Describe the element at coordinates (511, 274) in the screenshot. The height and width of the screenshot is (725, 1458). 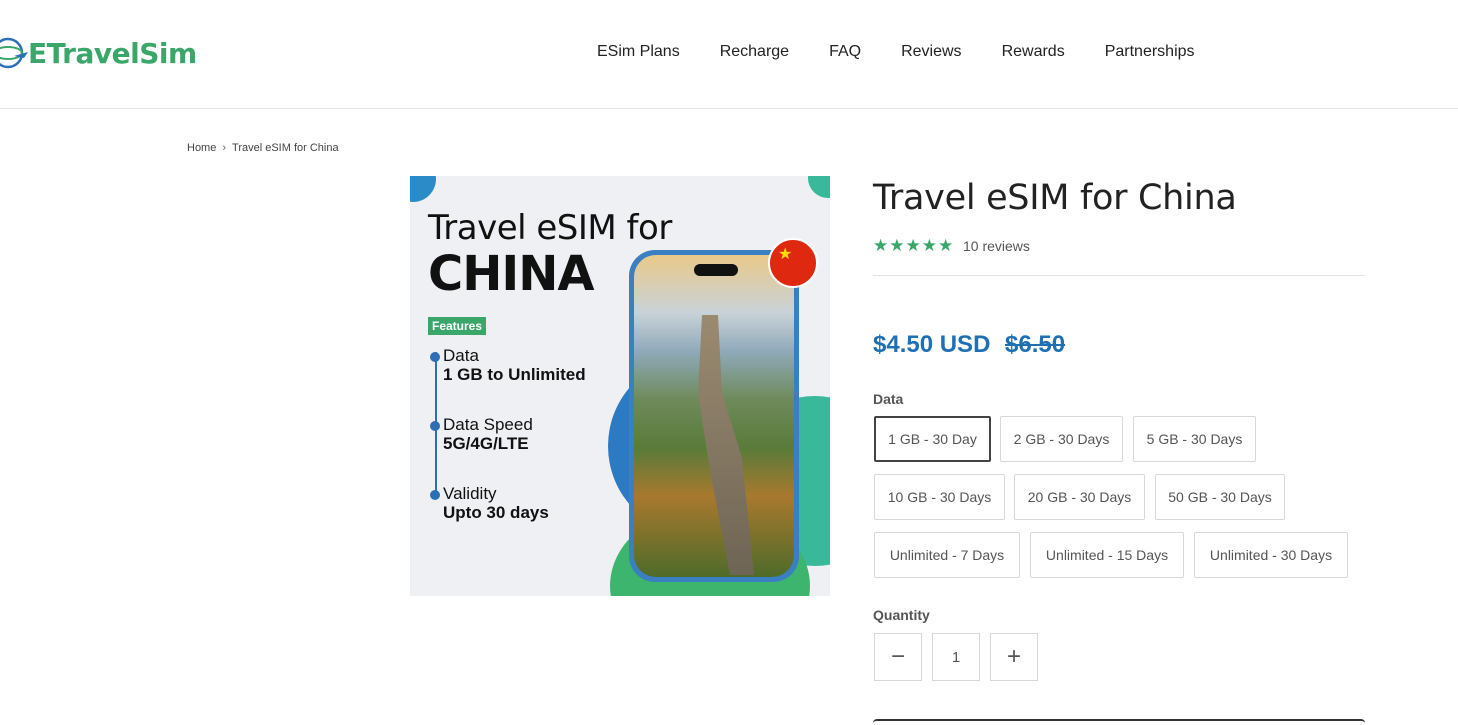
I see `image-title-line2: CHINA` at that location.